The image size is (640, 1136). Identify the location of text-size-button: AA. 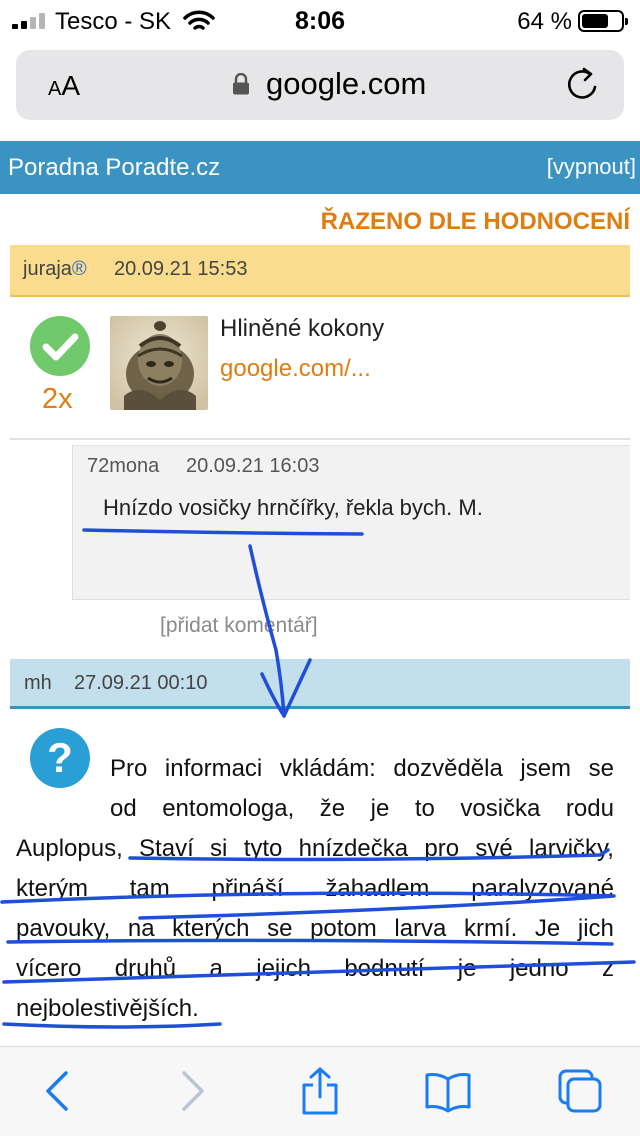
(64, 86).